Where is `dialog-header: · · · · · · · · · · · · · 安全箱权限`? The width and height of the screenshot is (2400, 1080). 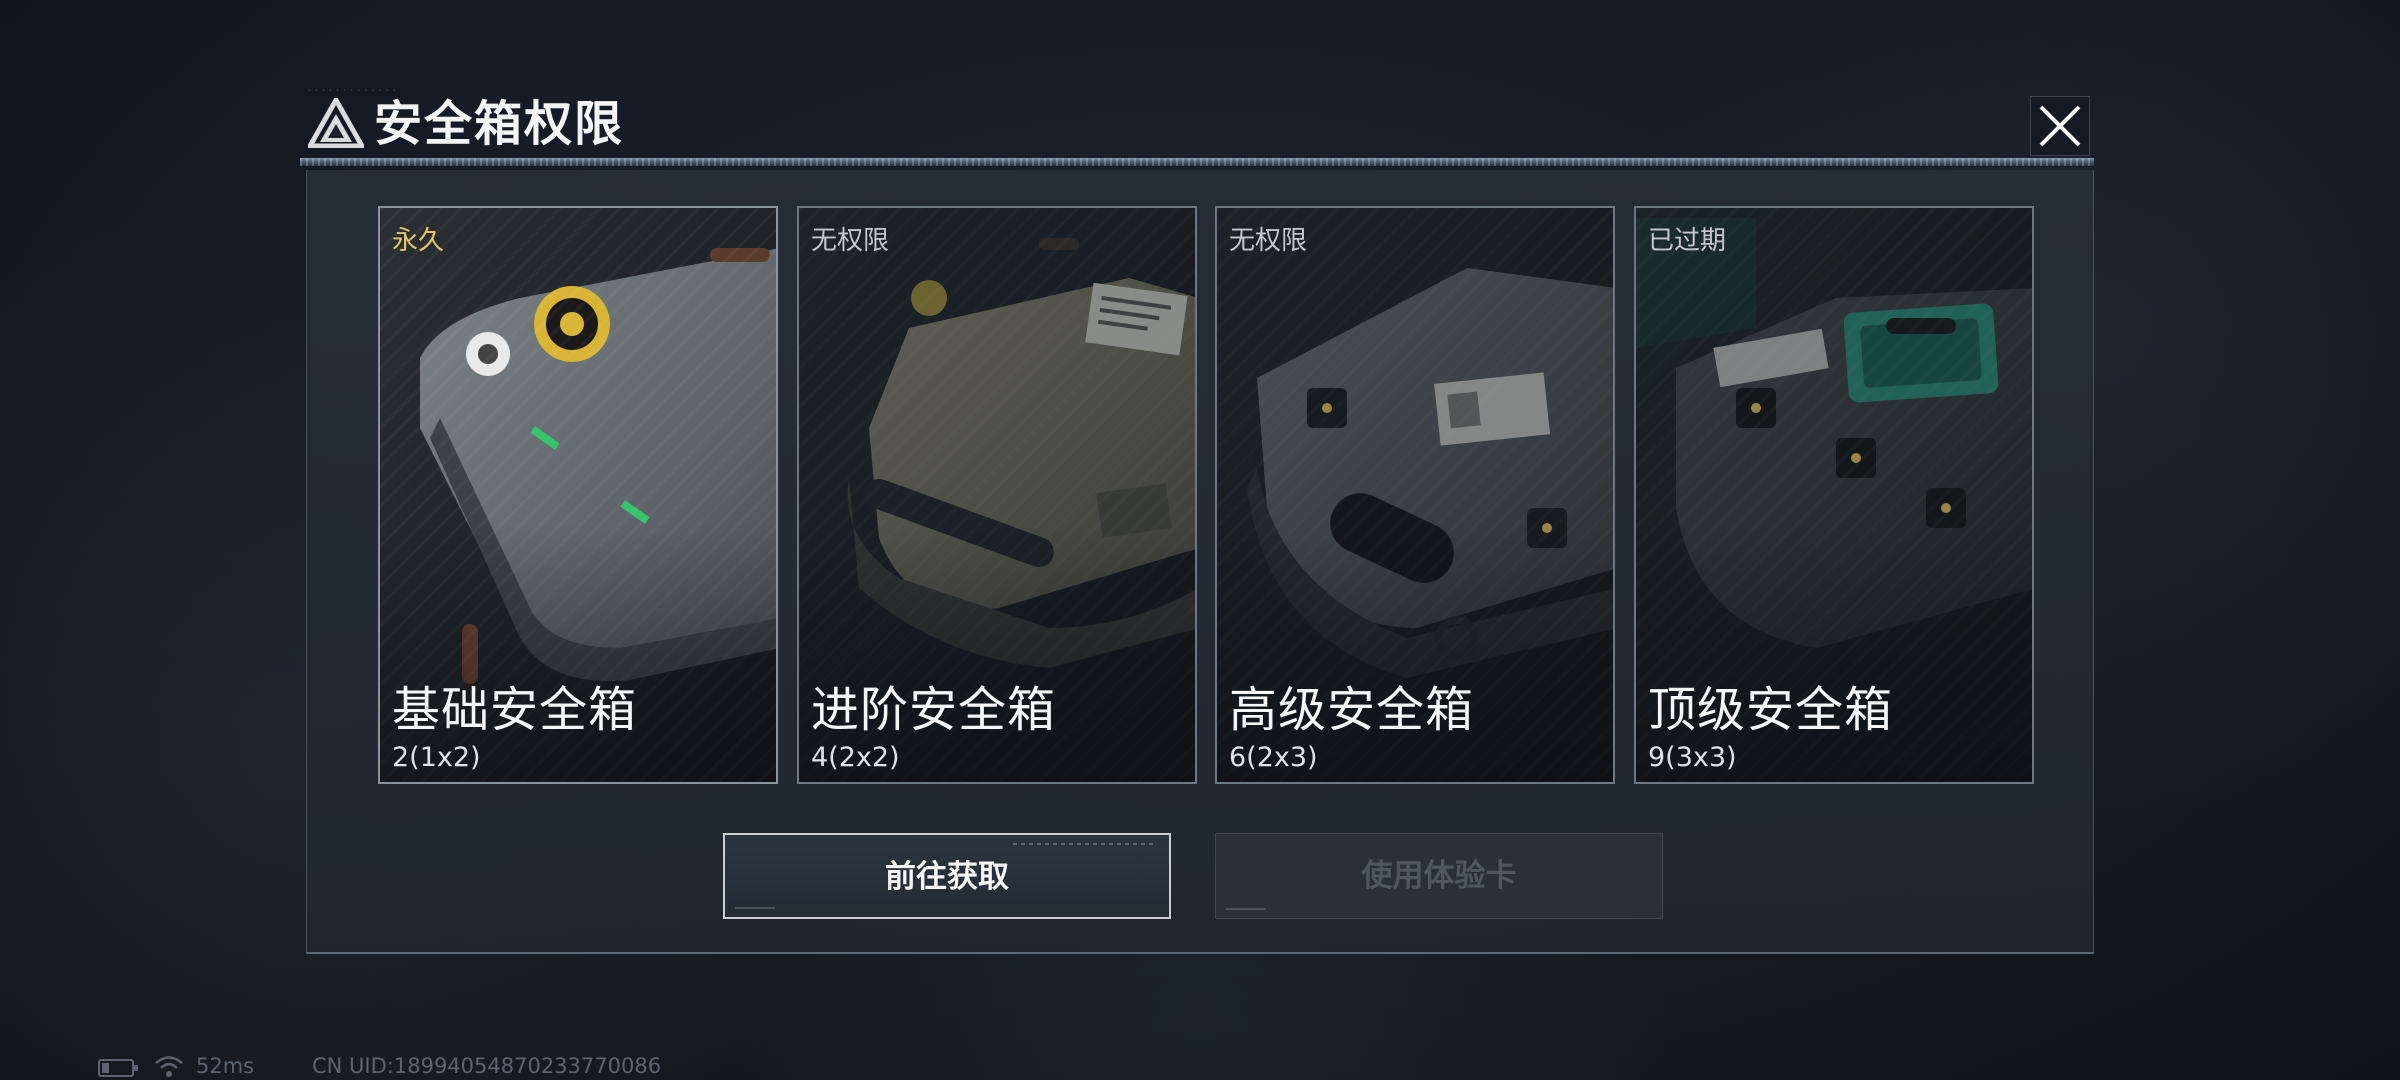
dialog-header: · · · · · · · · · · · · · 安全箱权限 is located at coordinates (1197, 123).